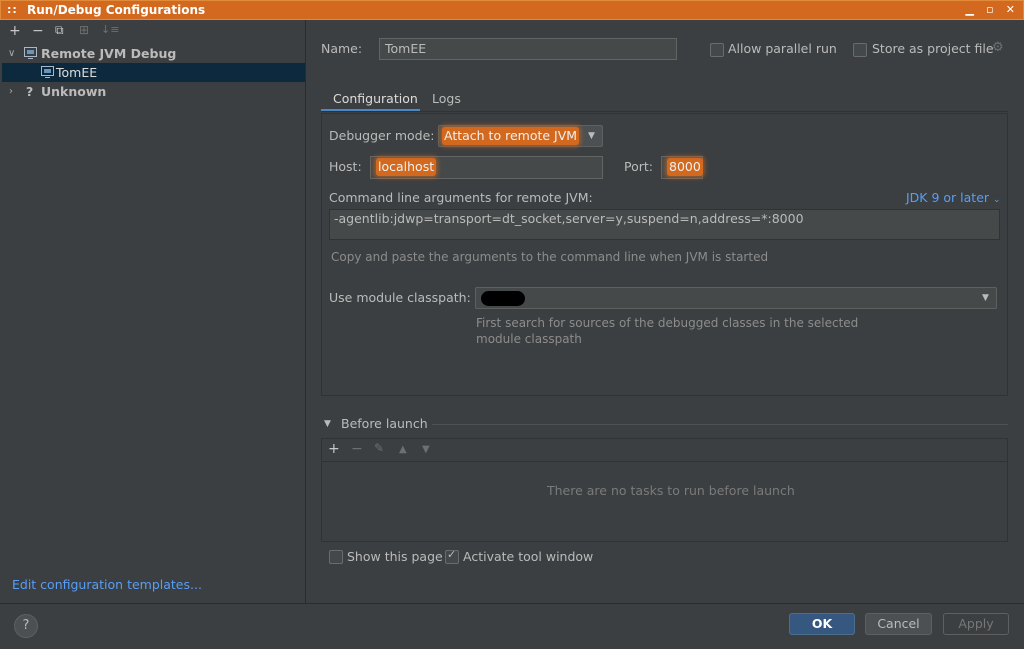  Describe the element at coordinates (77, 72) in the screenshot. I see `tree-item-label: TomEE` at that location.